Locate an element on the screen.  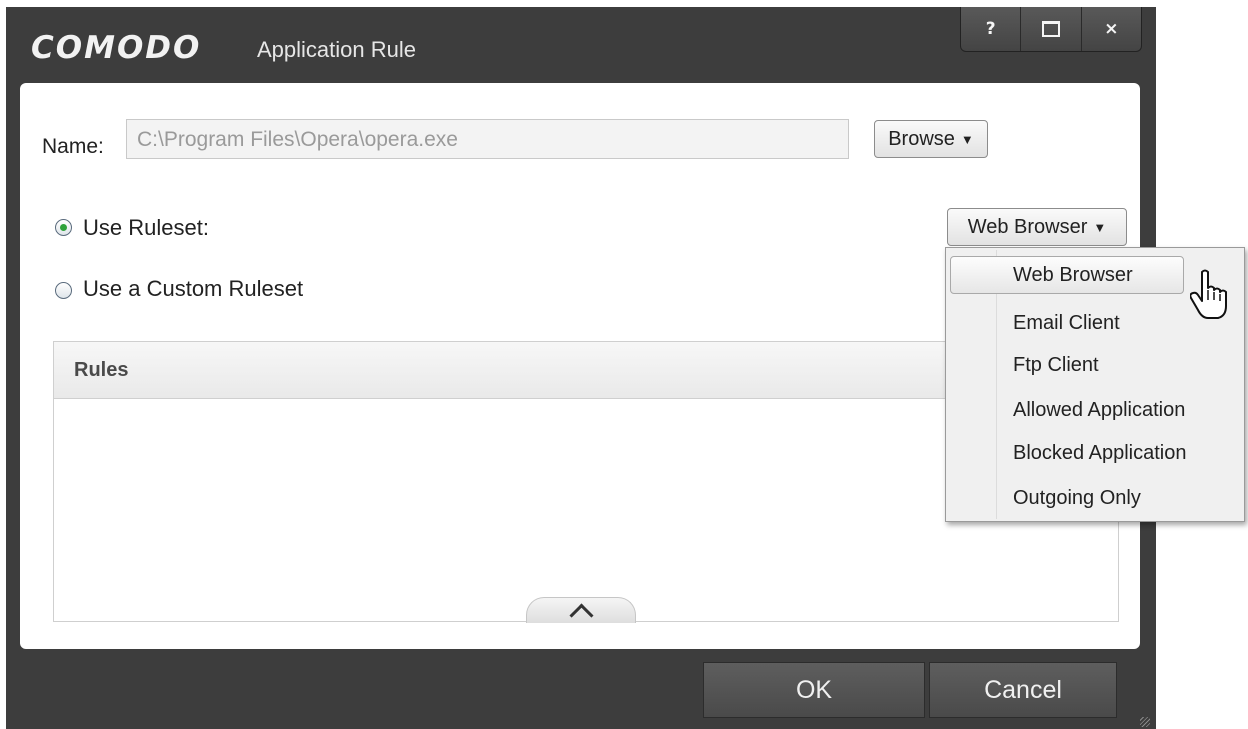
menu-item-allowed-application: Allowed Application is located at coordinates (1094, 410).